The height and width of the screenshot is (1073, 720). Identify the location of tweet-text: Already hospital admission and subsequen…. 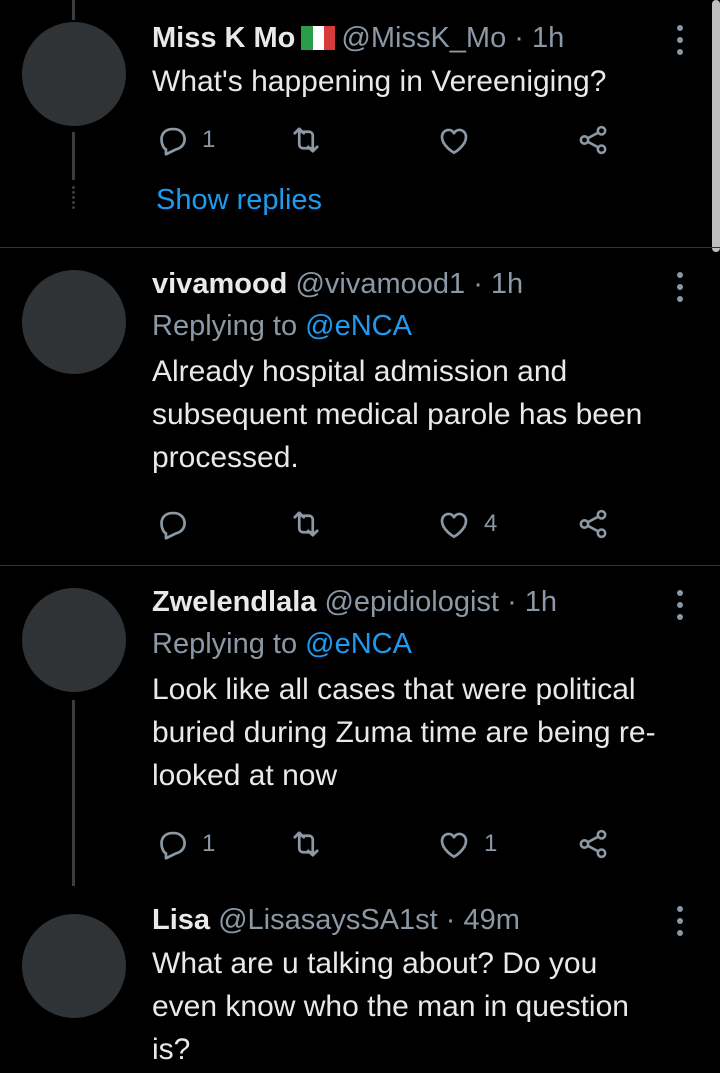
(397, 414).